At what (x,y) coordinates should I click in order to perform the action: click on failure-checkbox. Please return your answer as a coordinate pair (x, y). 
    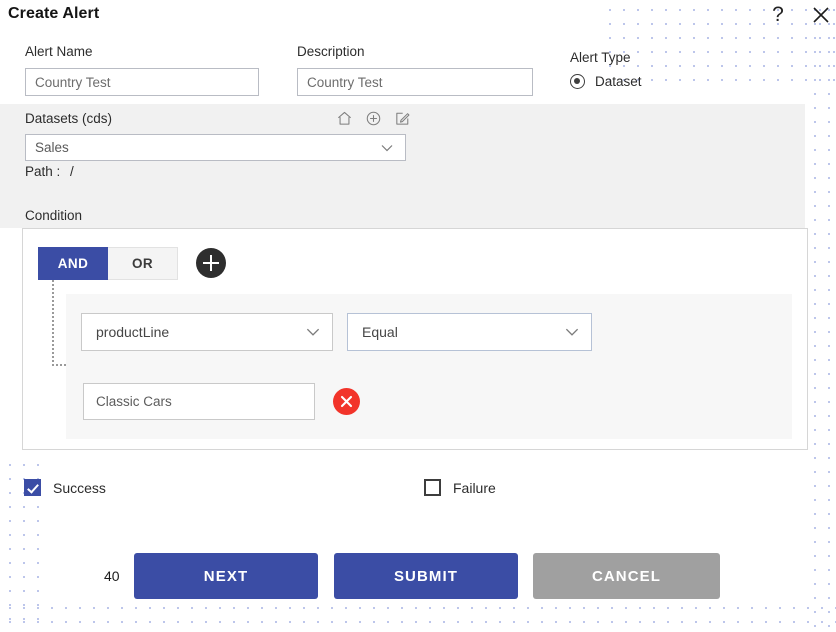
    Looking at the image, I should click on (432, 487).